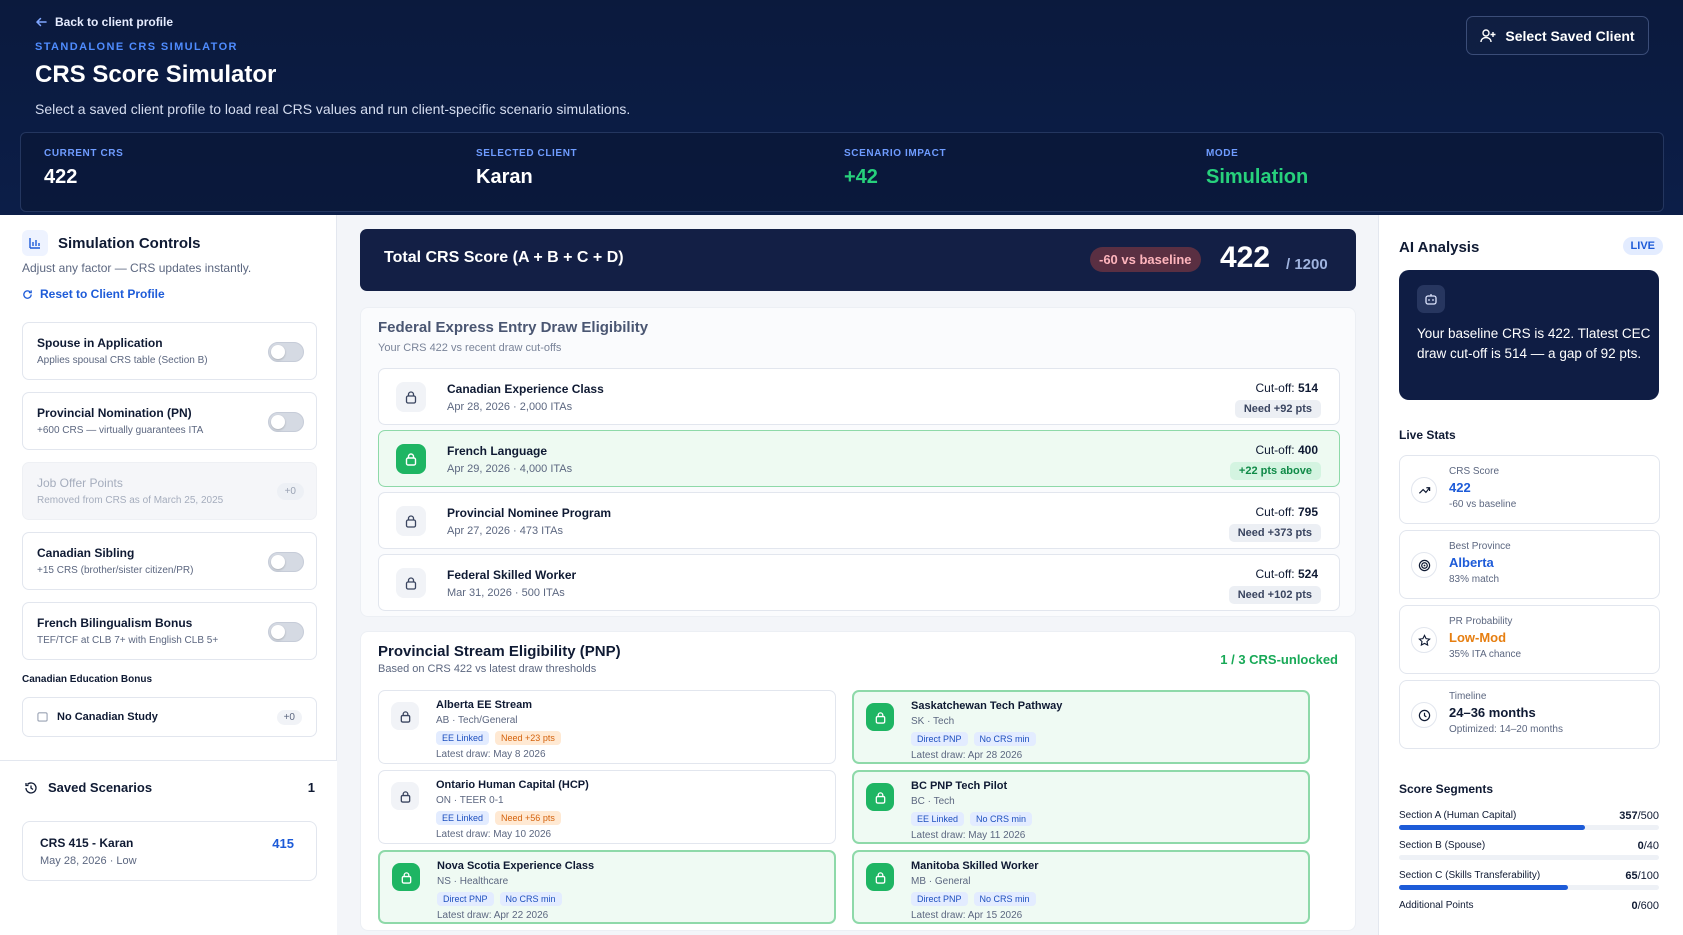  Describe the element at coordinates (286, 422) in the screenshot. I see `pn-toggle` at that location.